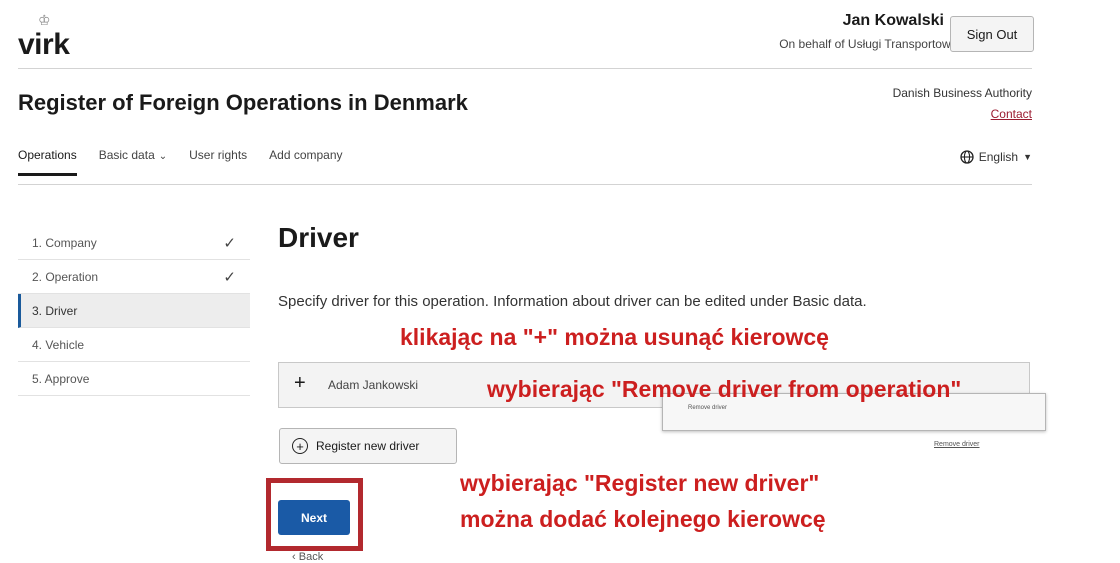 The width and height of the screenshot is (1120, 563). What do you see at coordinates (643, 519) in the screenshot?
I see `annotation-add-driver: można dodać kolejnego kierowcę` at bounding box center [643, 519].